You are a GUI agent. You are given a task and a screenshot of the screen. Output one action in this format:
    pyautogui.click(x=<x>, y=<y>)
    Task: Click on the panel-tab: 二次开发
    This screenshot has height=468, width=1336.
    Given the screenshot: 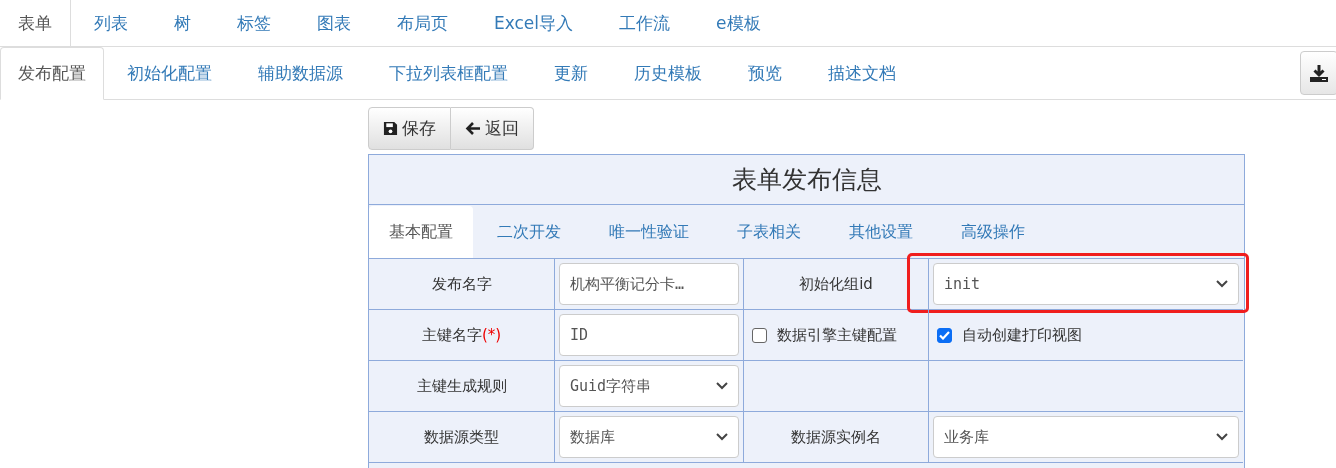 What is the action you would take?
    pyautogui.click(x=529, y=232)
    